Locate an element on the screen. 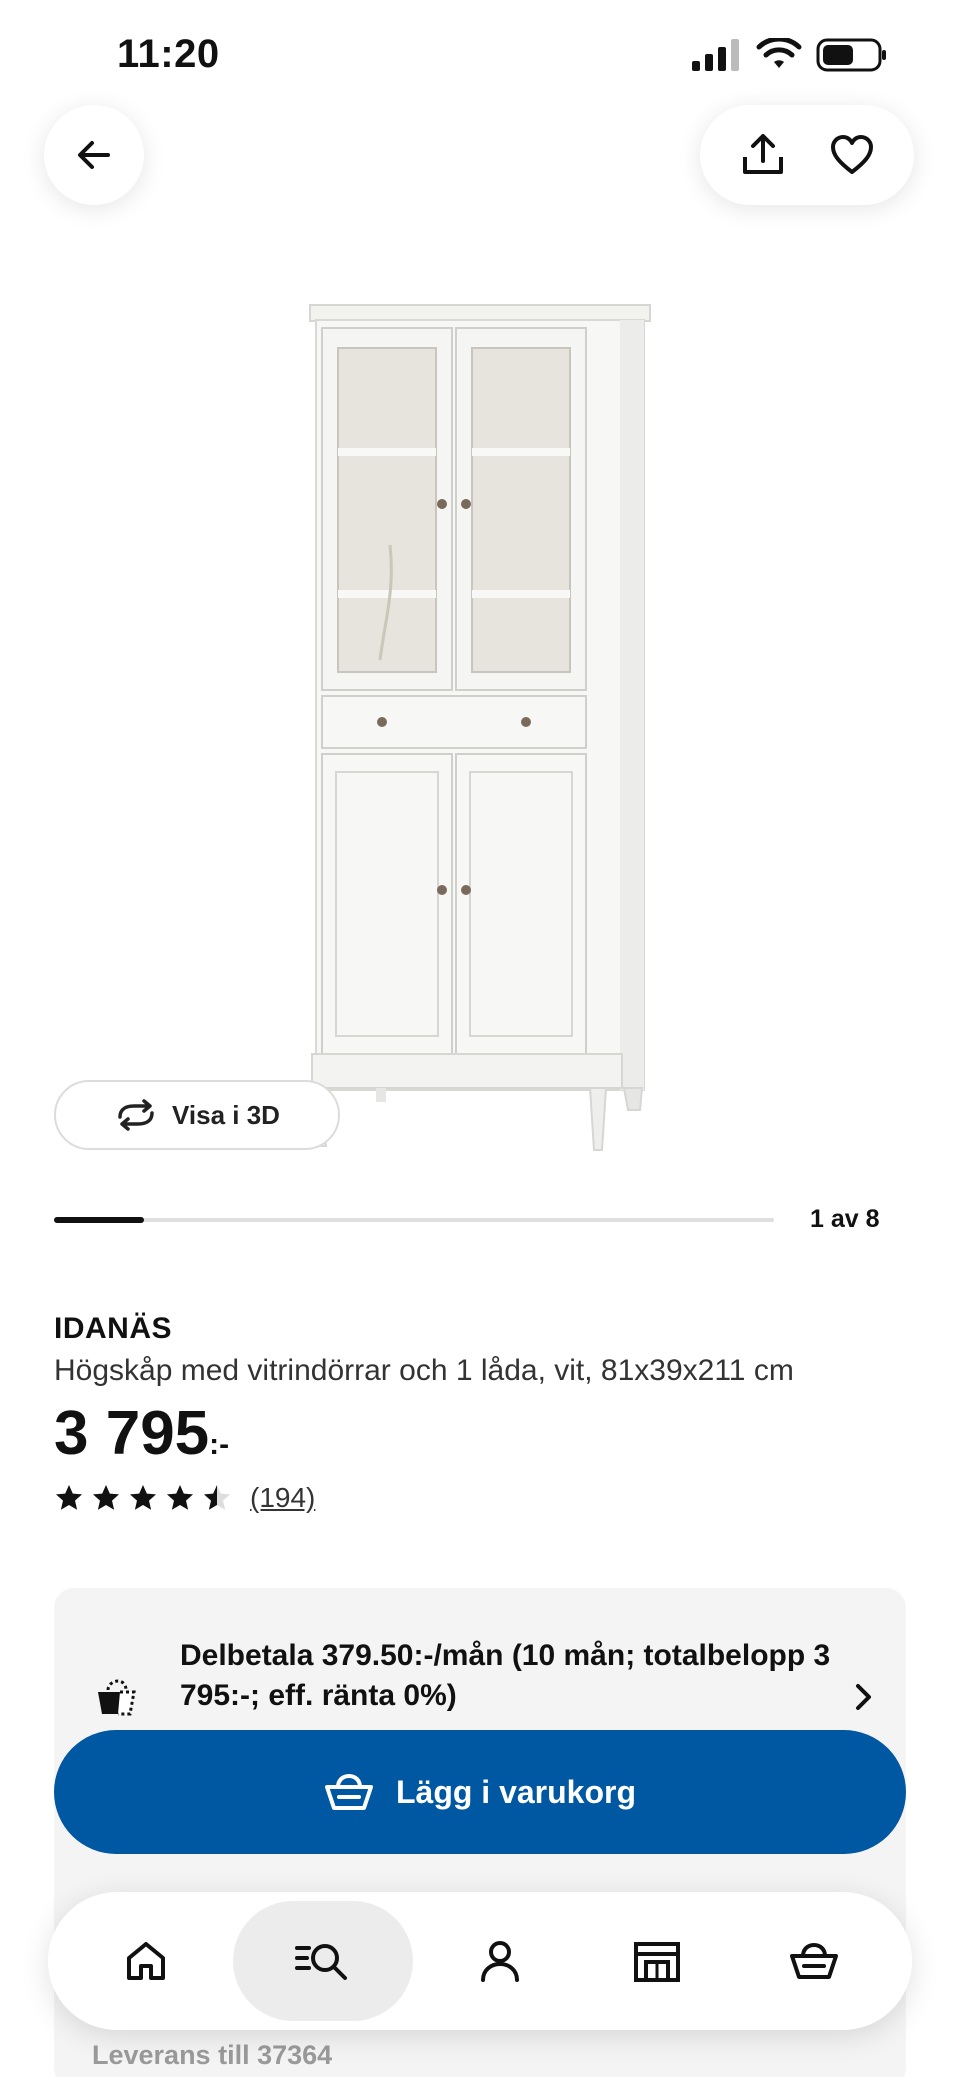 The width and height of the screenshot is (960, 2077). battery-icon is located at coordinates (851, 55).